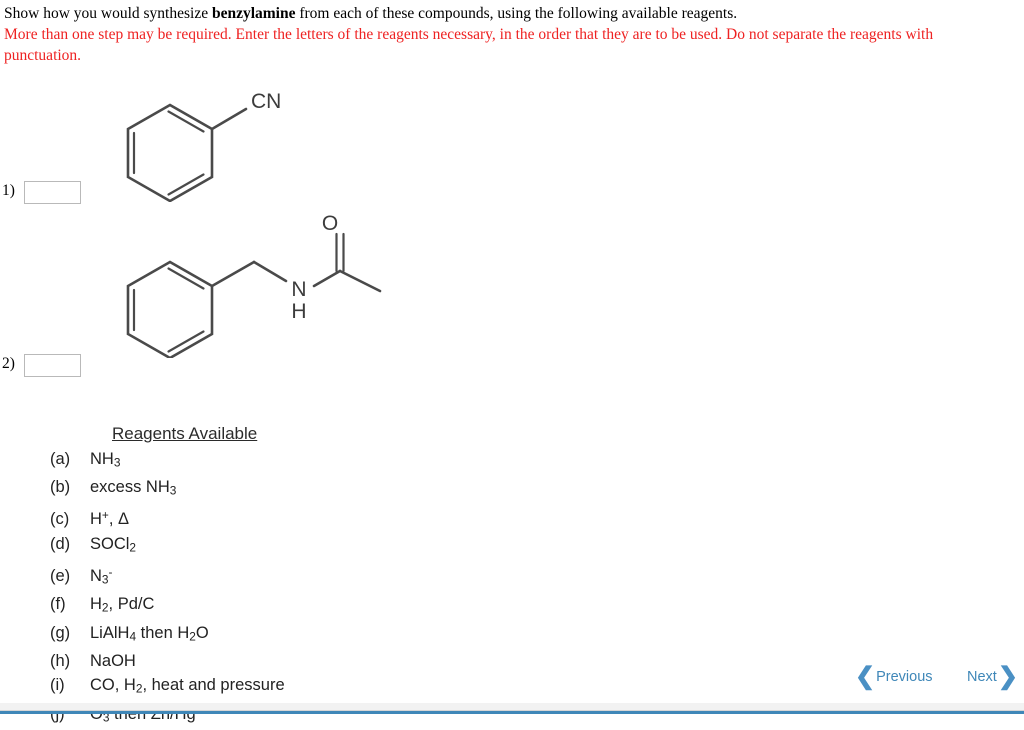 Image resolution: width=1024 pixels, height=730 pixels. What do you see at coordinates (936, 679) in the screenshot?
I see `pagination-nav: ❮ Previous Next ❯` at bounding box center [936, 679].